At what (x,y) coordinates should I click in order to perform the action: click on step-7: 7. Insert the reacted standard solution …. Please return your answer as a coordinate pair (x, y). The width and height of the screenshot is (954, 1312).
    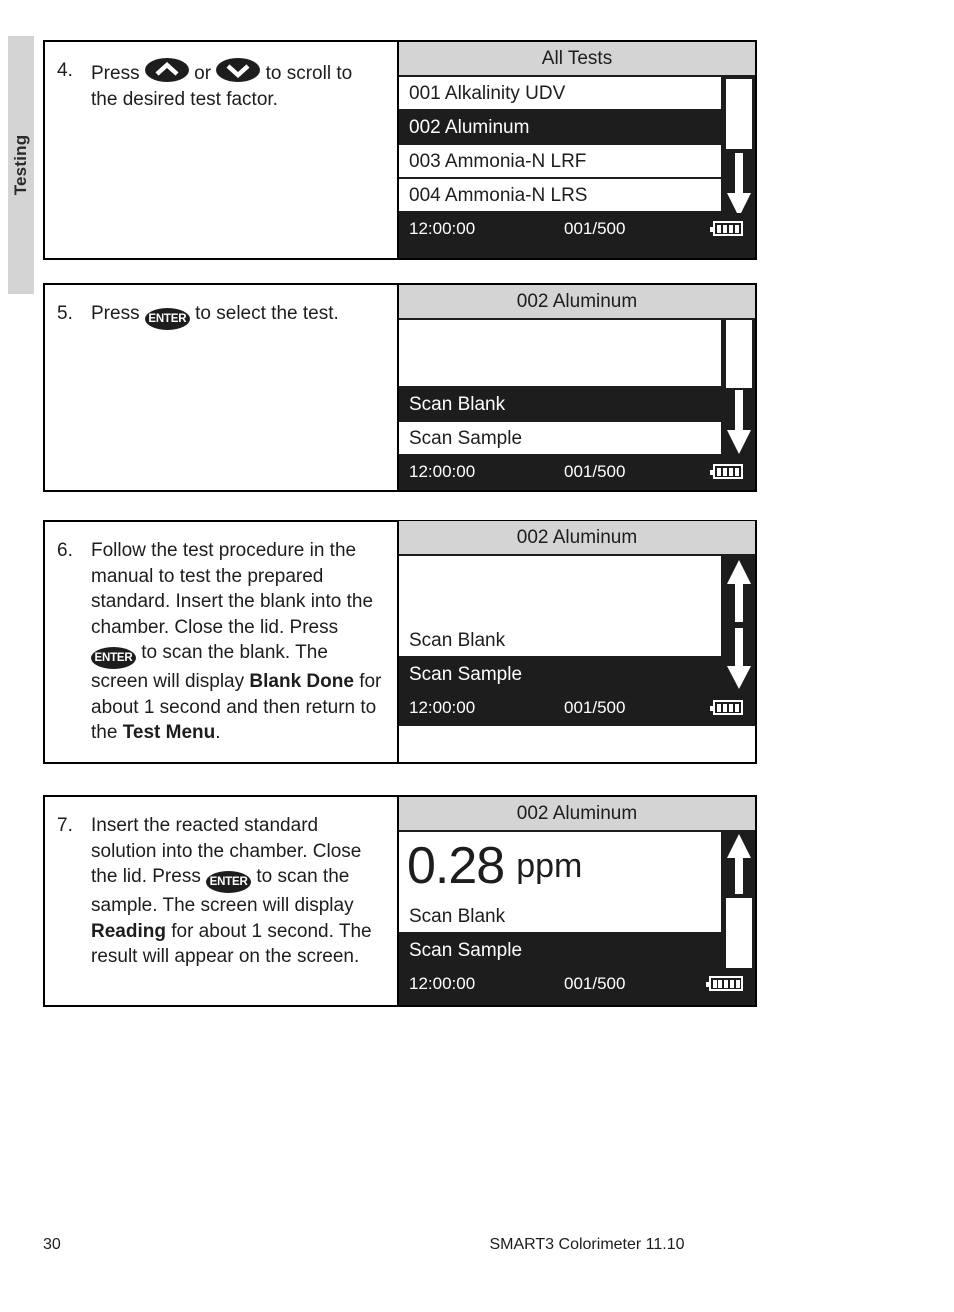
    Looking at the image, I should click on (400, 901).